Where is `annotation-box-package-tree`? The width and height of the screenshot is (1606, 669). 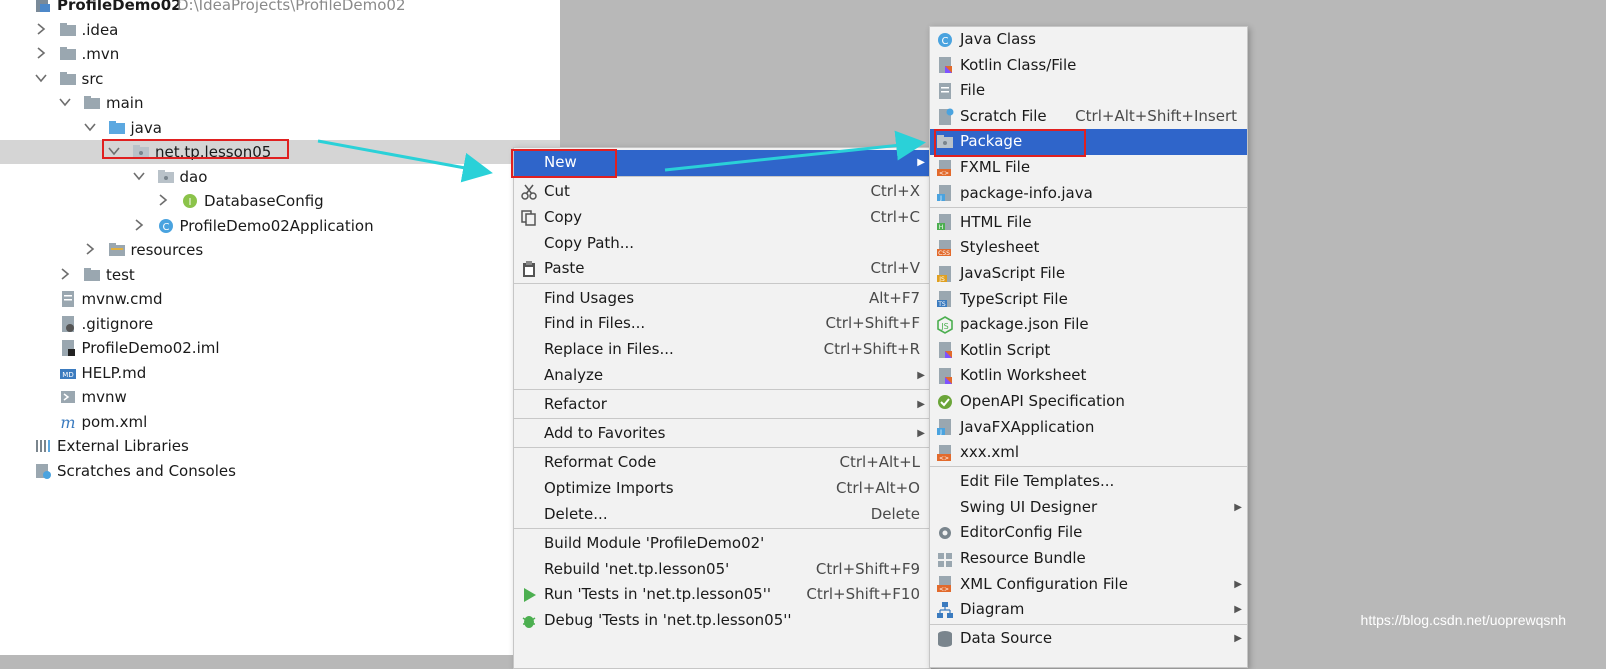 annotation-box-package-tree is located at coordinates (195, 149).